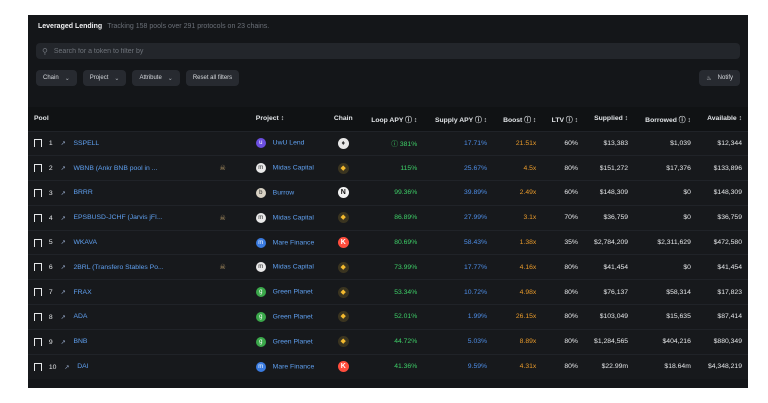 This screenshot has height=403, width=768. Describe the element at coordinates (343, 119) in the screenshot. I see `col-chain: Chain` at that location.